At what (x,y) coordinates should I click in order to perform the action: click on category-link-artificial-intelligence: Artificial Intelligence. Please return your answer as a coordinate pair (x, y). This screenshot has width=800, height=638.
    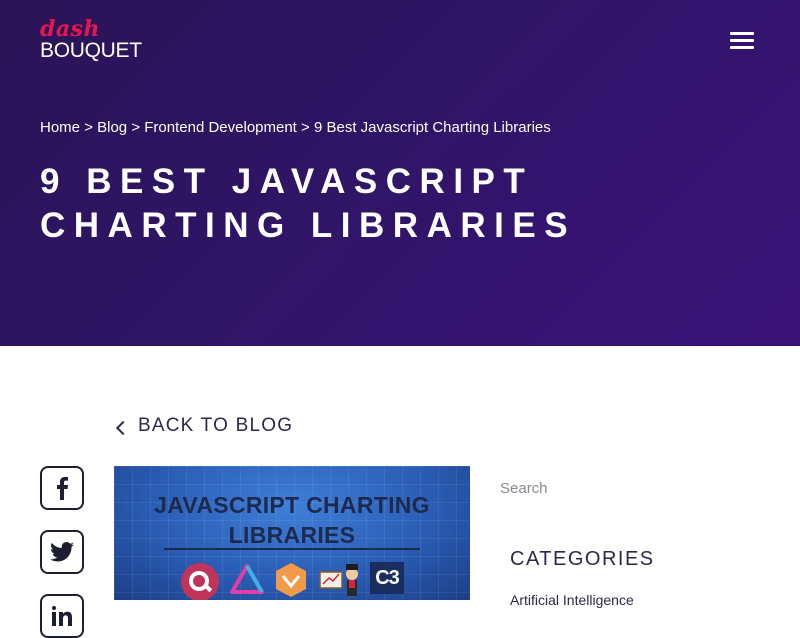
    Looking at the image, I should click on (572, 600).